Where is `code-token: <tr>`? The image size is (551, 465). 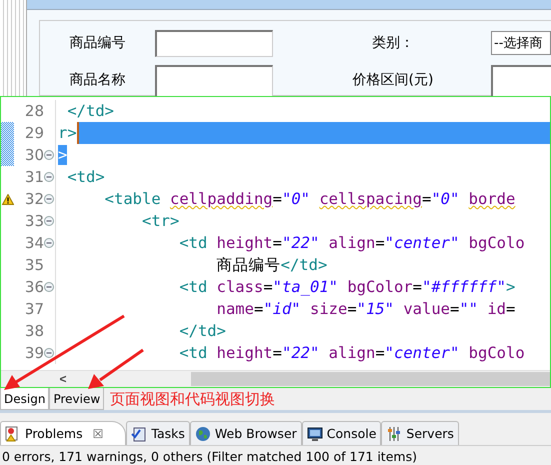
code-token: <tr> is located at coordinates (160, 221).